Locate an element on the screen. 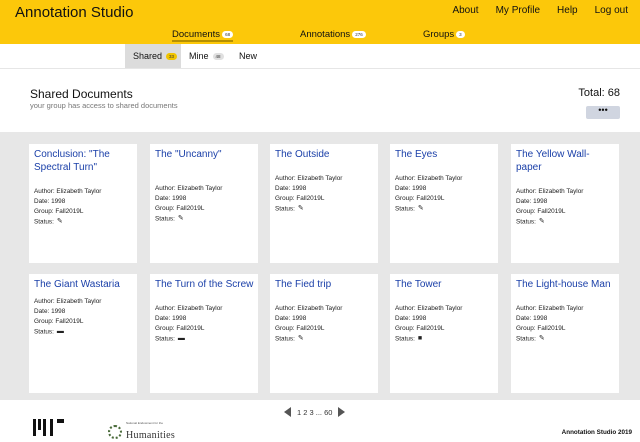  app-title: Annotation Studio is located at coordinates (74, 12).